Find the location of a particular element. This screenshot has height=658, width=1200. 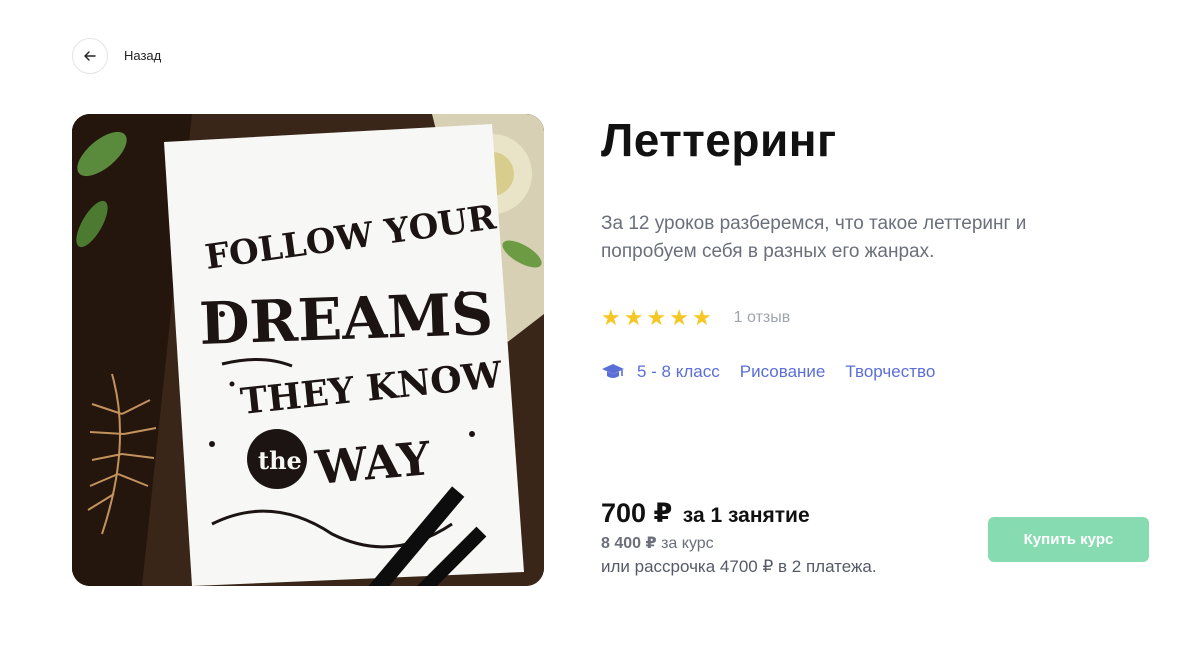

rating-stars: ★ ★ ★ ★ ★ is located at coordinates (656, 318).